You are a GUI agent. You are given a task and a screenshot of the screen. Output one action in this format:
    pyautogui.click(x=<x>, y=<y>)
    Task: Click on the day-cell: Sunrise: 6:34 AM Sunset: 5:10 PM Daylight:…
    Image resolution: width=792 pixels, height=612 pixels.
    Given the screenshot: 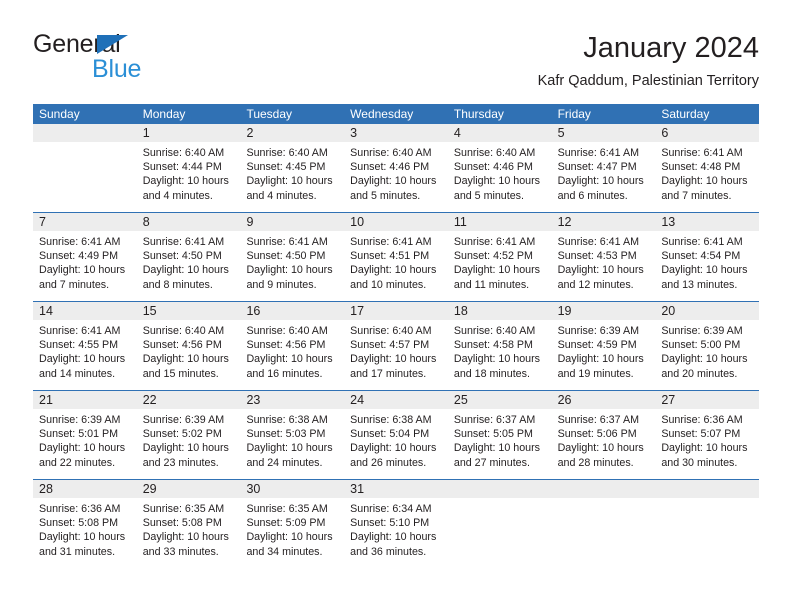 What is the action you would take?
    pyautogui.click(x=396, y=533)
    